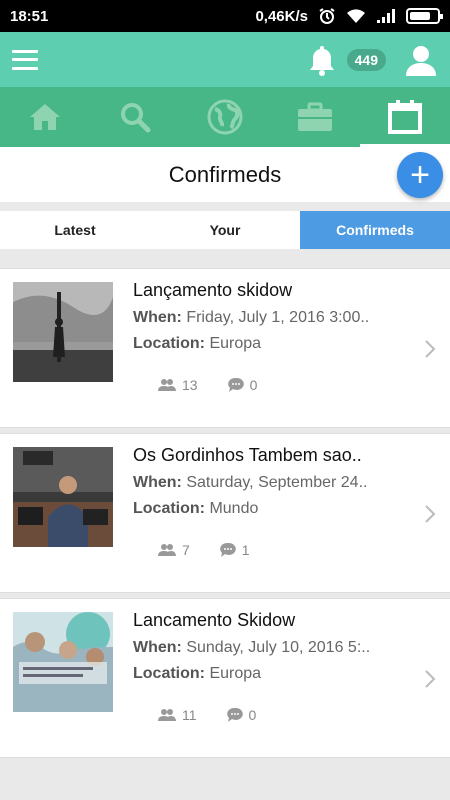 The width and height of the screenshot is (450, 800). What do you see at coordinates (247, 455) in the screenshot?
I see `event-title: Os Gordinhos Tambem sao..` at bounding box center [247, 455].